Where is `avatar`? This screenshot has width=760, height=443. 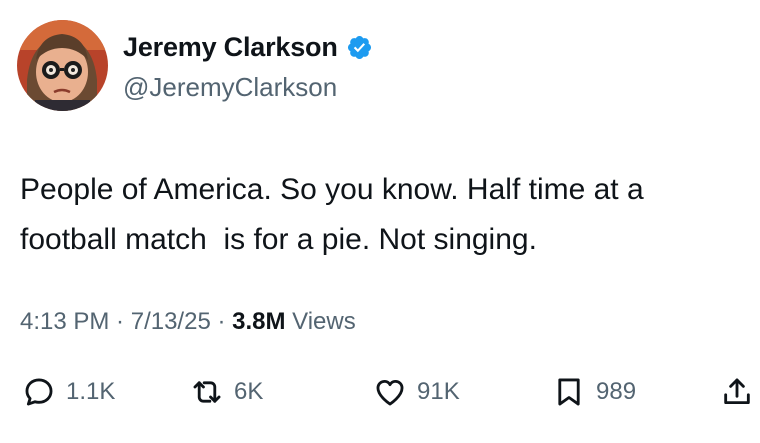 avatar is located at coordinates (62, 65).